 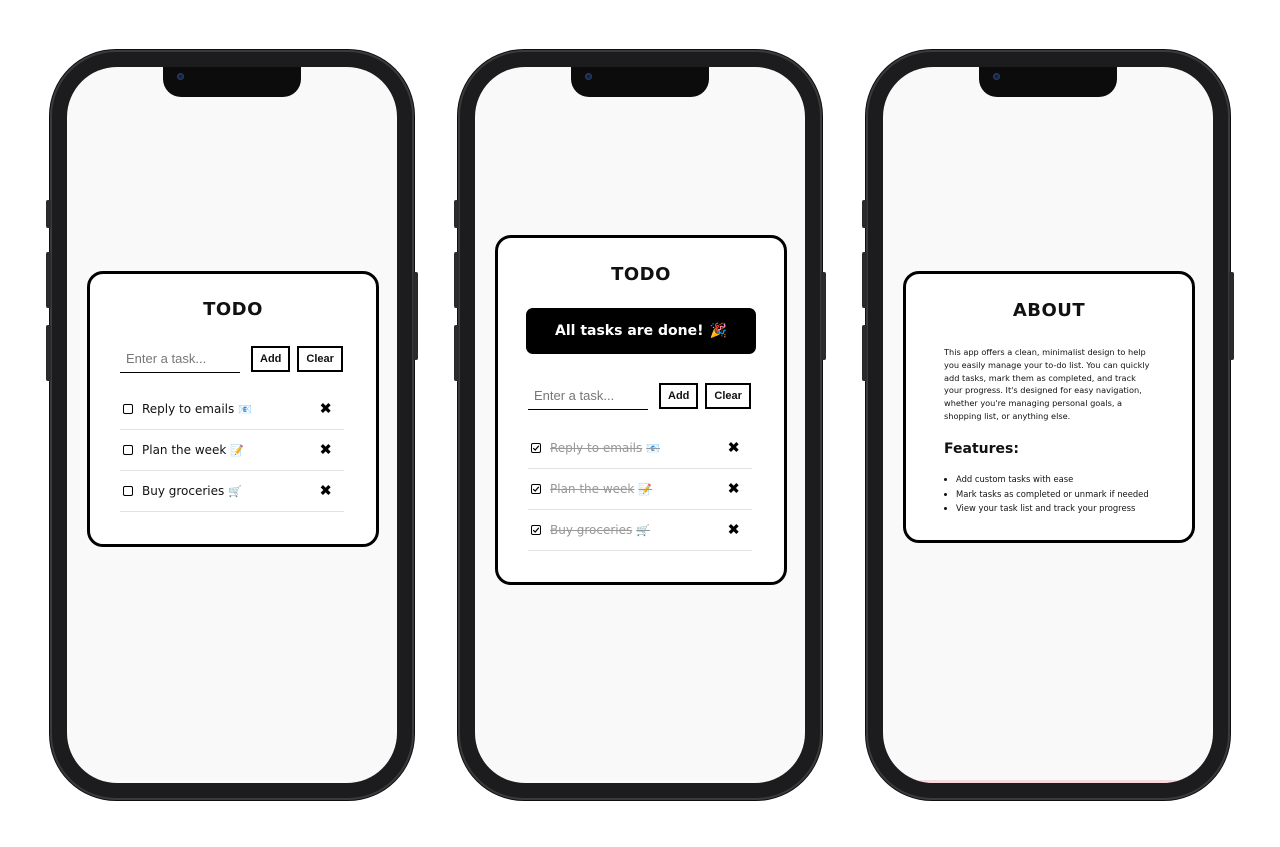 I want to click on all-done-banner: All tasks are done! 🎉, so click(x=641, y=331).